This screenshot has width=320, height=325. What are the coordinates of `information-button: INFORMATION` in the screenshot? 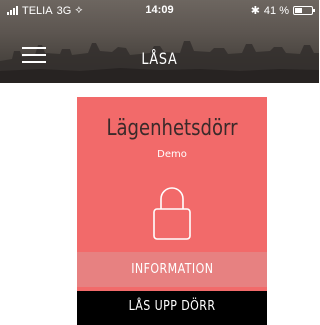 It's located at (172, 269).